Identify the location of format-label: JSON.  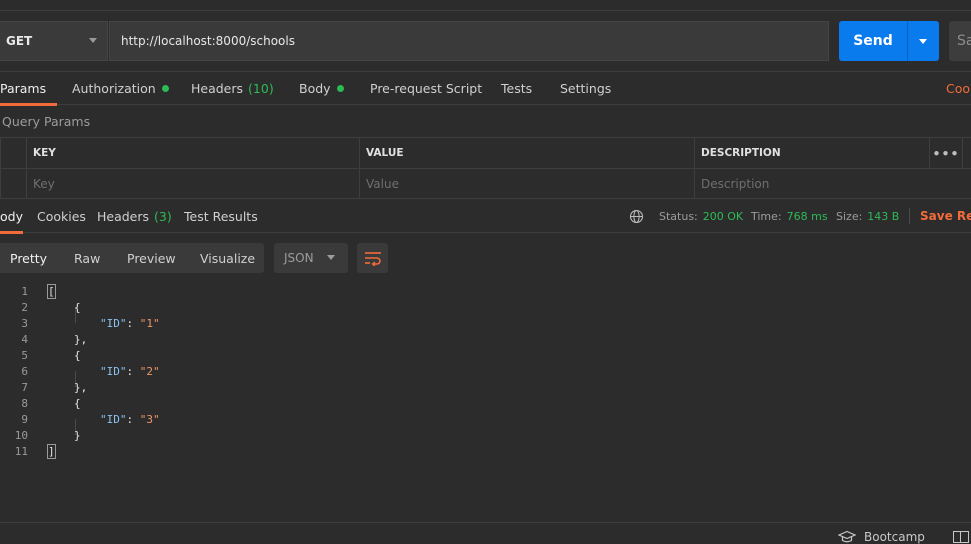
(299, 258).